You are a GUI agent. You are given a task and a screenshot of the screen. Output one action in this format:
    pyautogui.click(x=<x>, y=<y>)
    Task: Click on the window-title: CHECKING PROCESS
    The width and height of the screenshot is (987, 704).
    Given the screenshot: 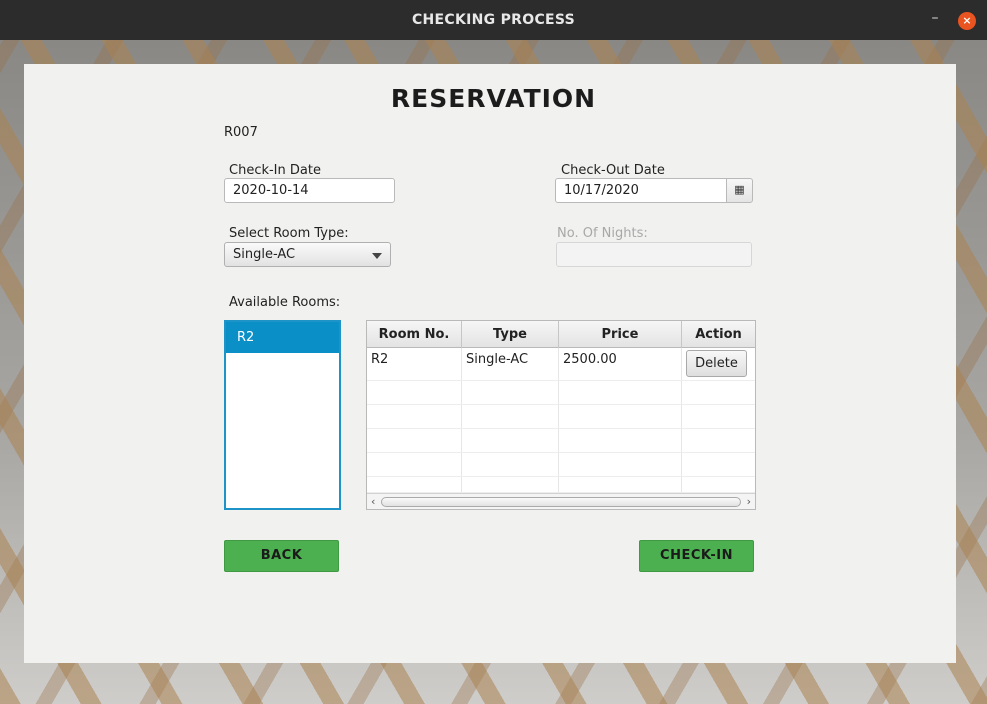 What is the action you would take?
    pyautogui.click(x=493, y=20)
    